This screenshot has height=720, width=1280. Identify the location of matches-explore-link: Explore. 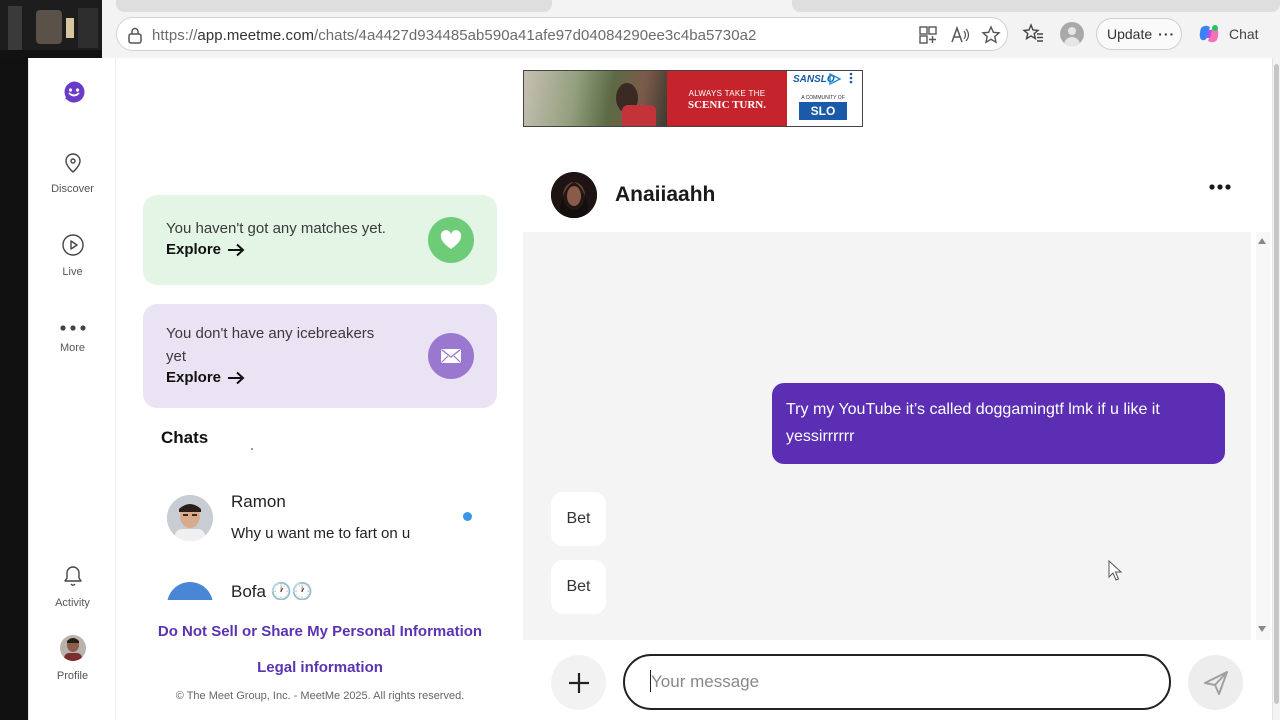
(205, 249).